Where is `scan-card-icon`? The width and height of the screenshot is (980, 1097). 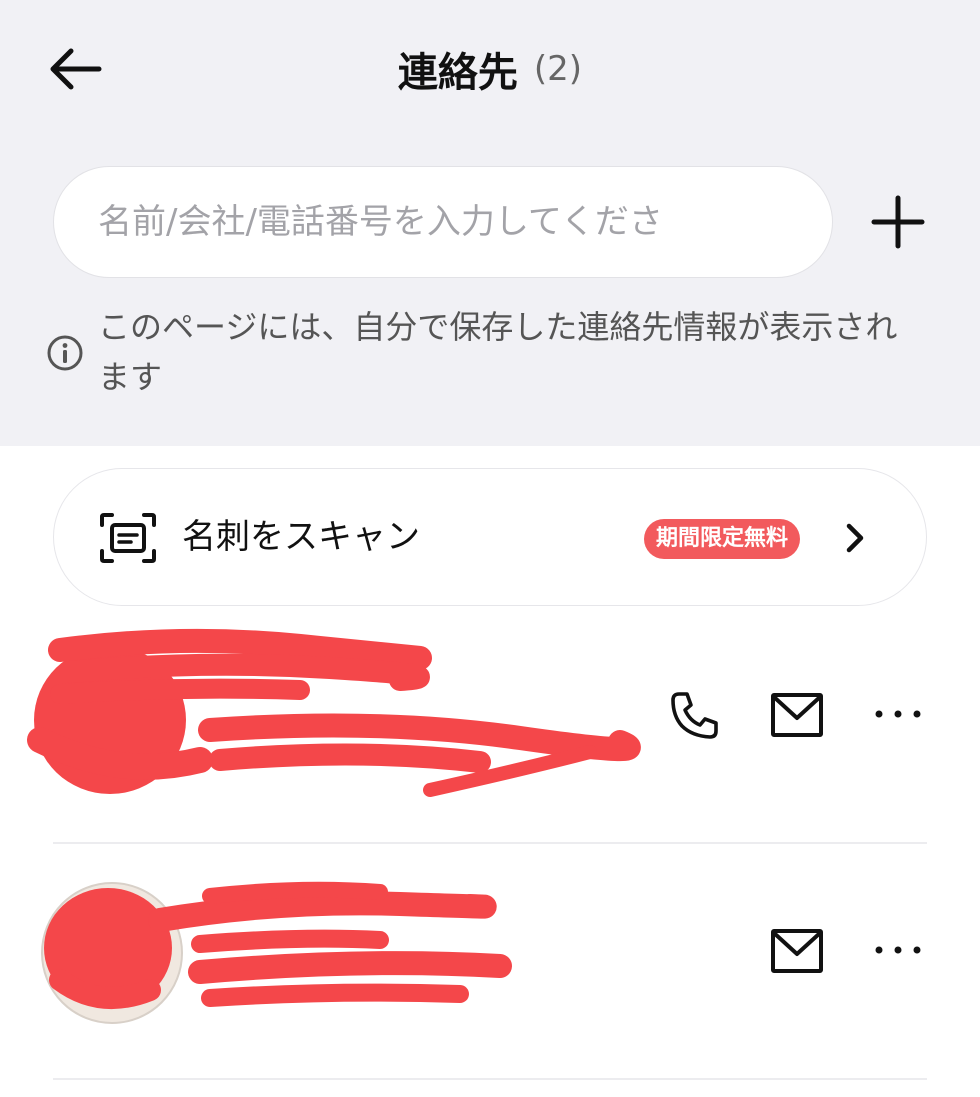 scan-card-icon is located at coordinates (128, 538).